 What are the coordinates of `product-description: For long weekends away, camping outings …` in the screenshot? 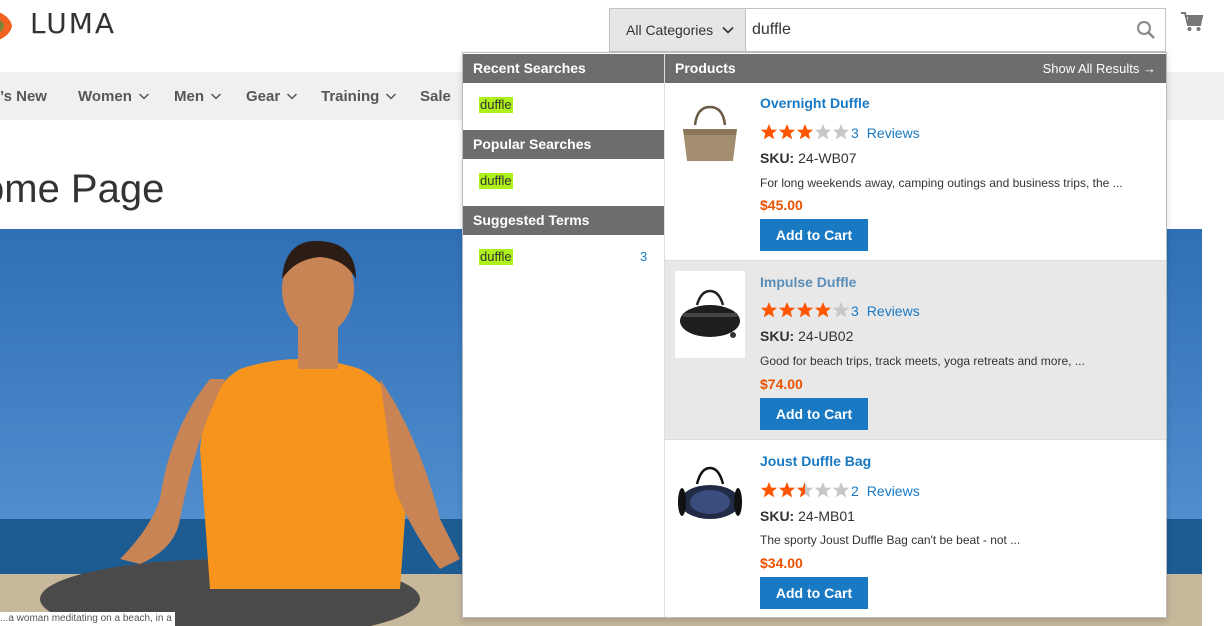 It's located at (941, 183).